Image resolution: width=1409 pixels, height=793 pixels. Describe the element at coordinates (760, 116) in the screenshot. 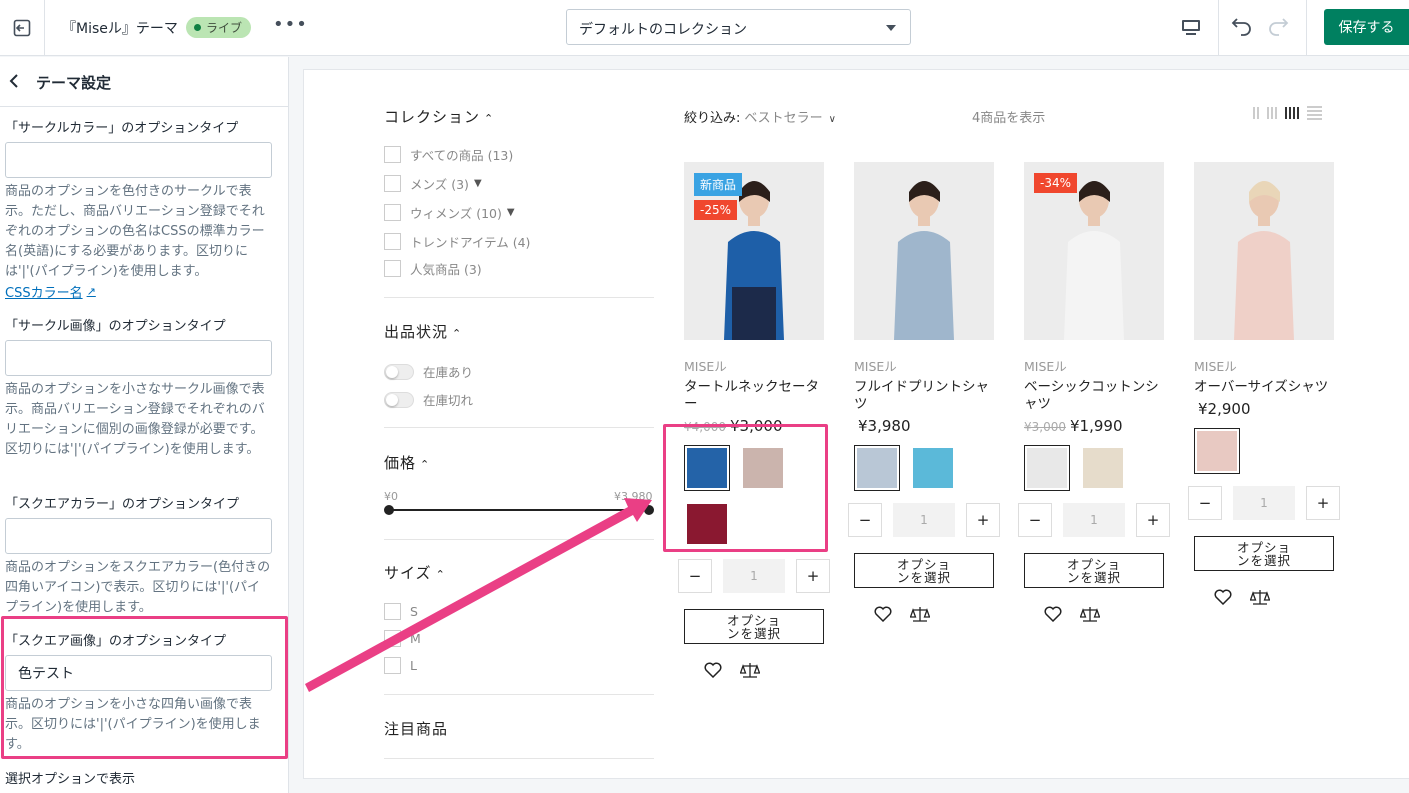

I see `sort-dropdown: 絞り込み: ベストセラー ∨` at that location.